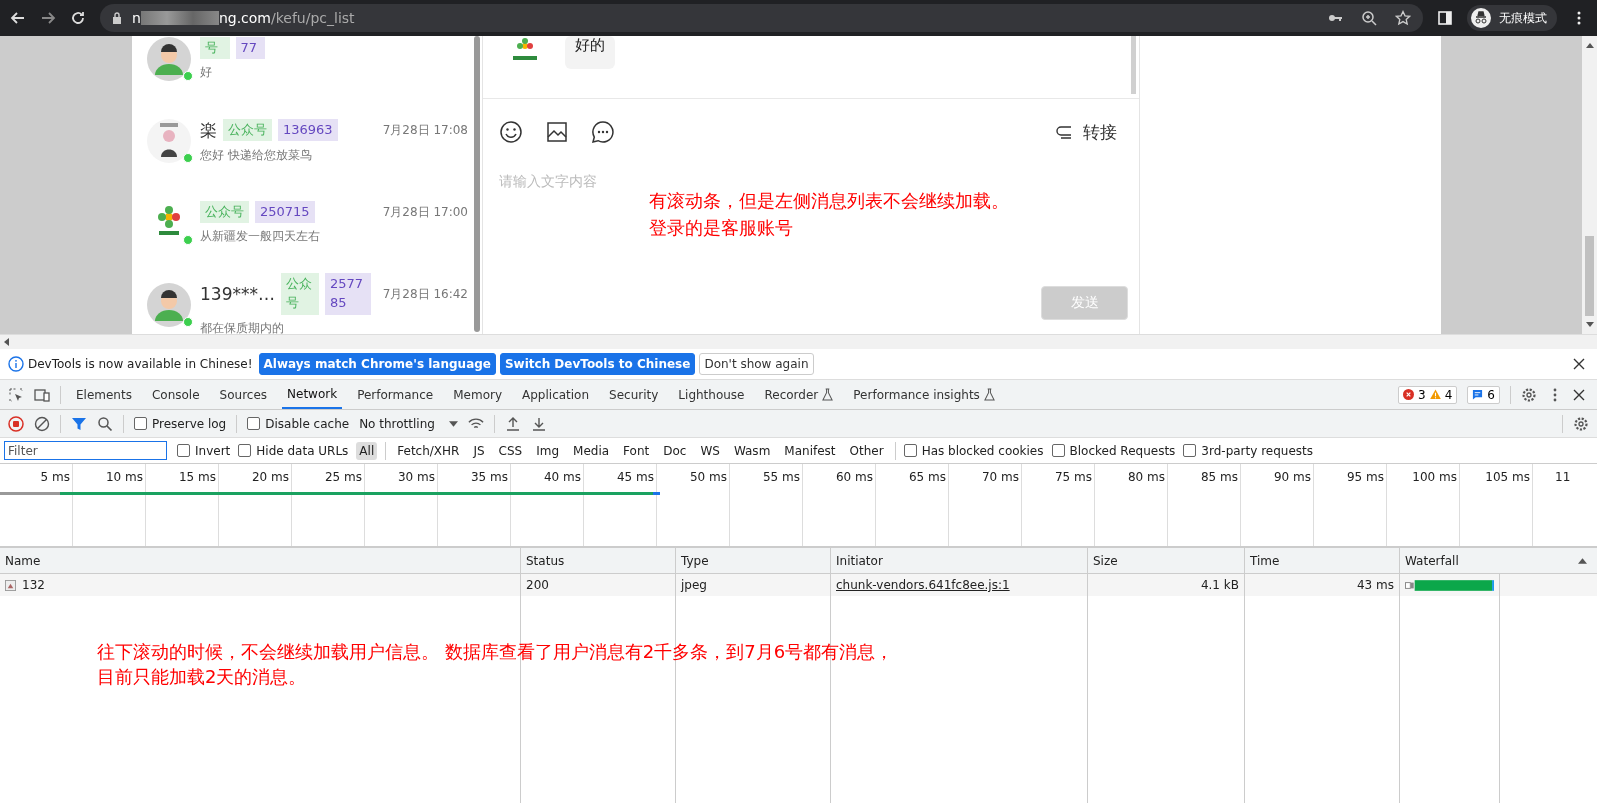 Image resolution: width=1597 pixels, height=803 pixels. I want to click on devtools-tab: Console, so click(175, 394).